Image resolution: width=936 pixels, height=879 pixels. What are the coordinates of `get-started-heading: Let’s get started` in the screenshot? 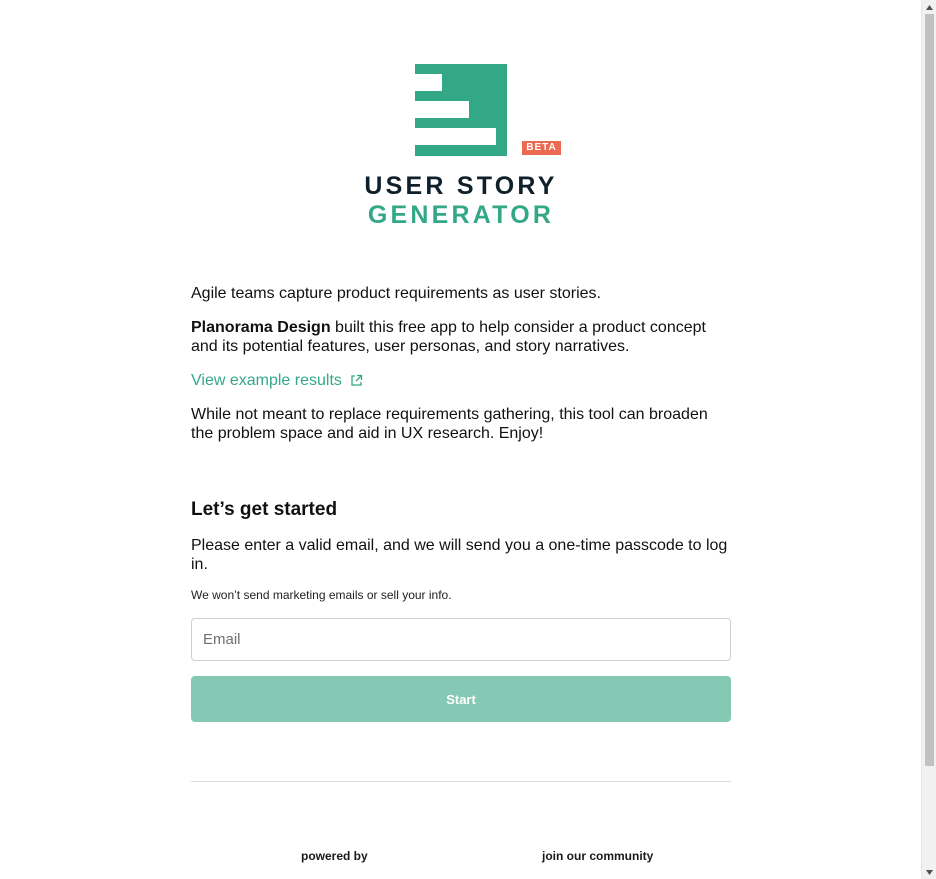 It's located at (264, 509).